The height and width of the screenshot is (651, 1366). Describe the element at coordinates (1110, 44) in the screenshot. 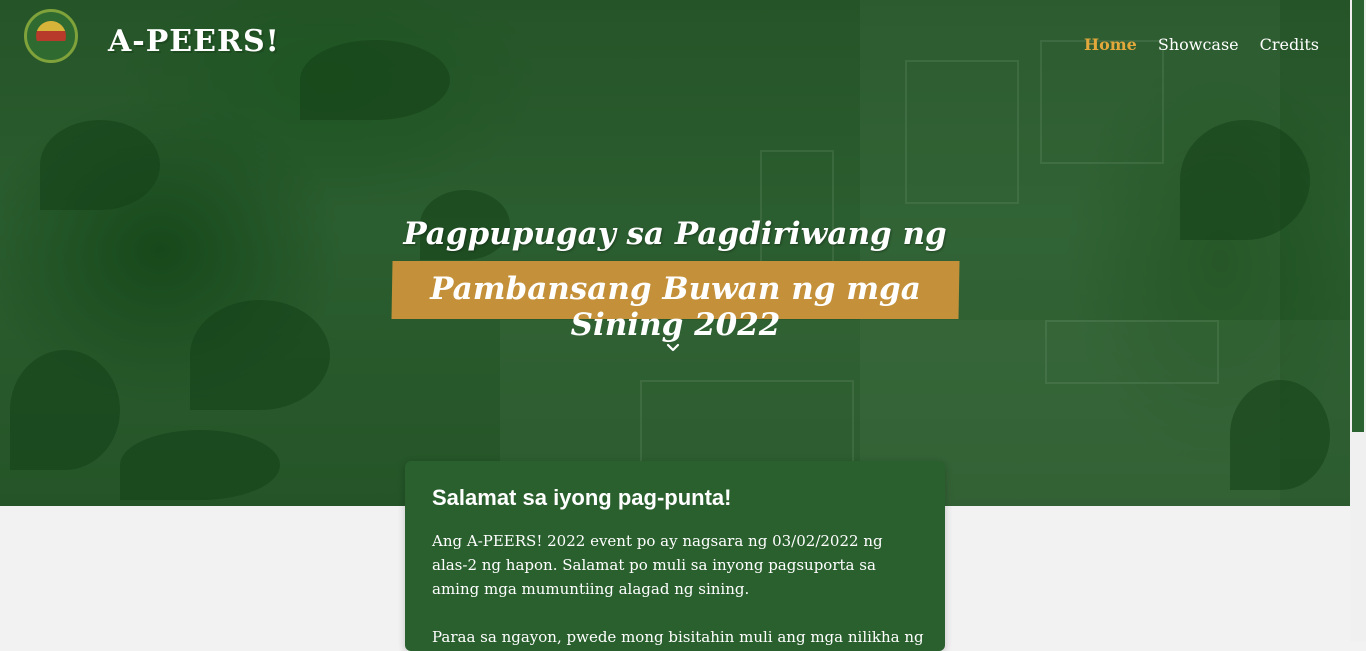

I see `nav-home-link: Home` at that location.